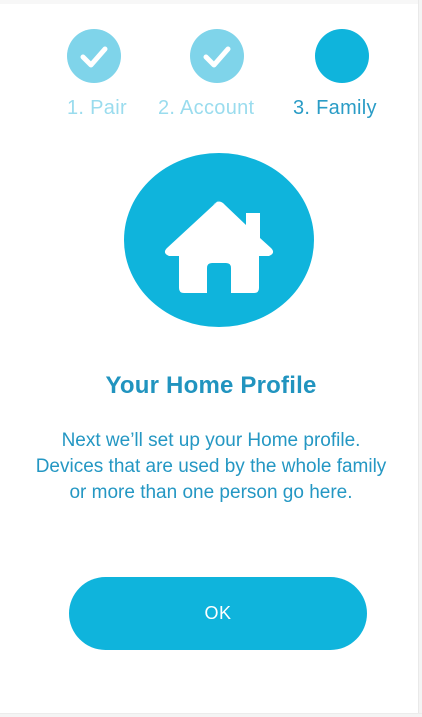 The image size is (422, 717). What do you see at coordinates (206, 108) in the screenshot?
I see `step-2-label: 2. Account` at bounding box center [206, 108].